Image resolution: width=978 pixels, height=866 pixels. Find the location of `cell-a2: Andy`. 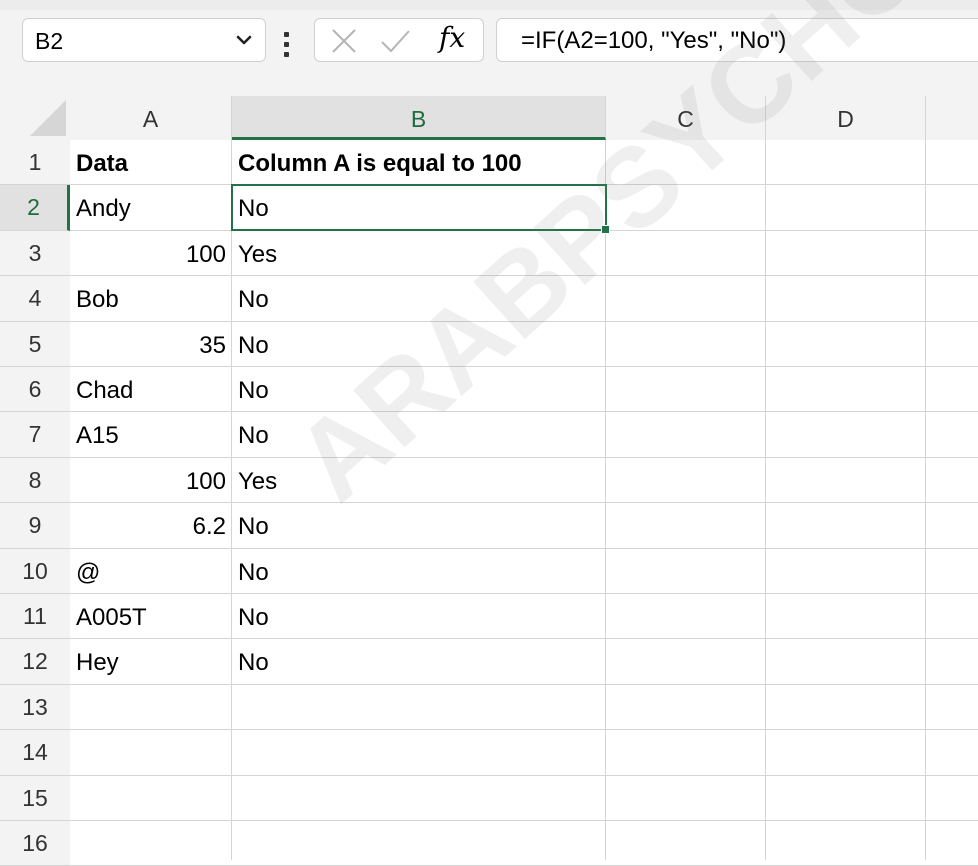

cell-a2: Andy is located at coordinates (151, 207).